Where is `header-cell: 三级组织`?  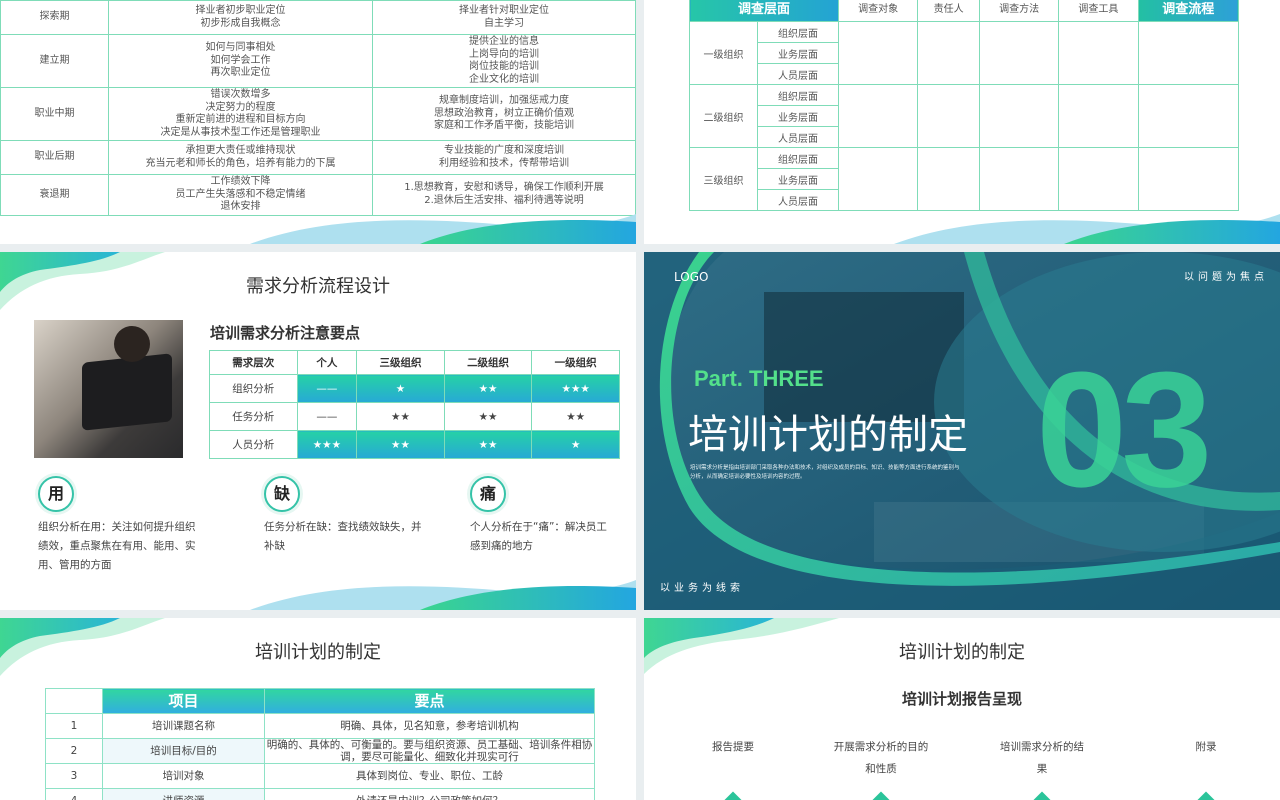
header-cell: 三级组织 is located at coordinates (400, 362).